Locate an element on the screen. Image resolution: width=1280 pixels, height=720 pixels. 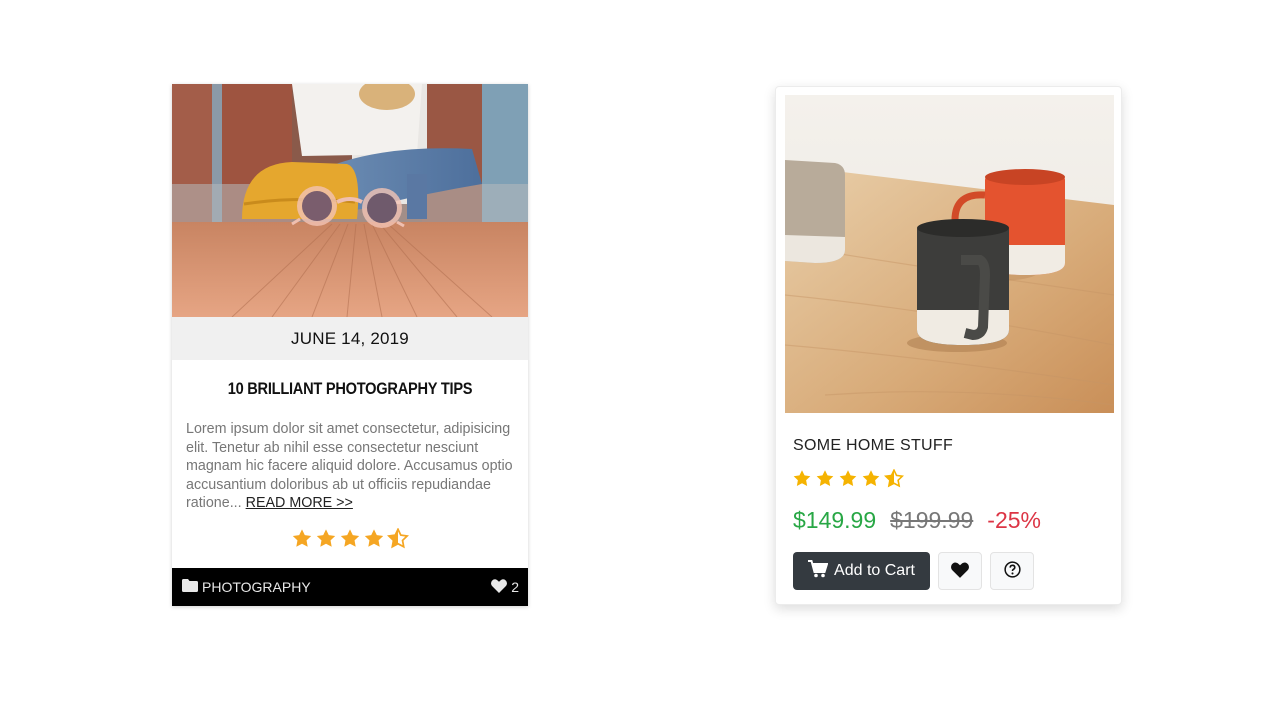
read-more-link: READ MORE >> is located at coordinates (299, 503).